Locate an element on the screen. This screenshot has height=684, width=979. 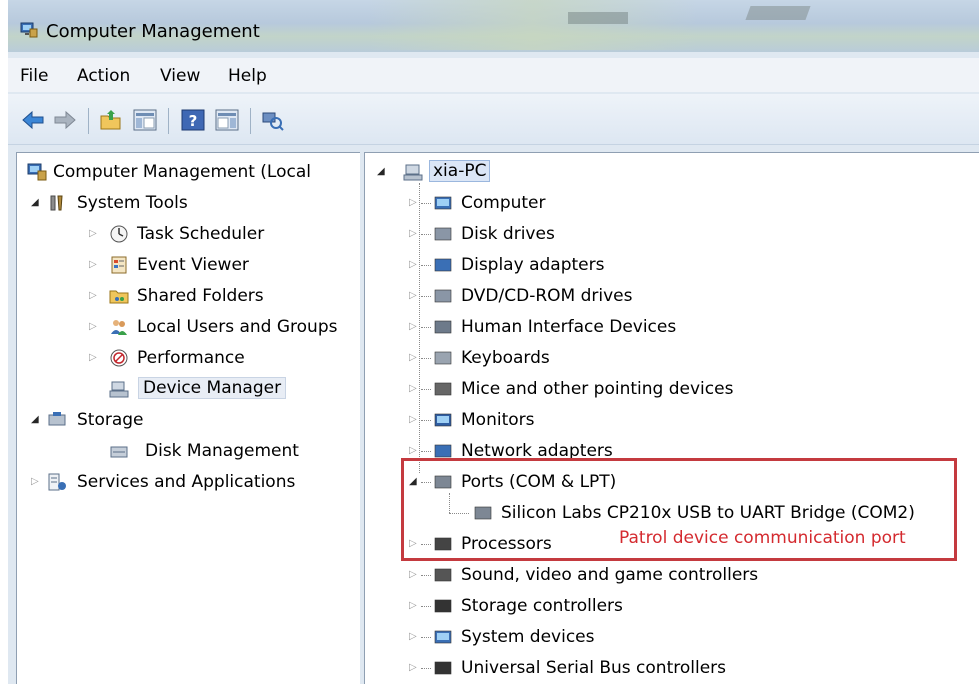
scan-hardware-icon is located at coordinates (273, 120).